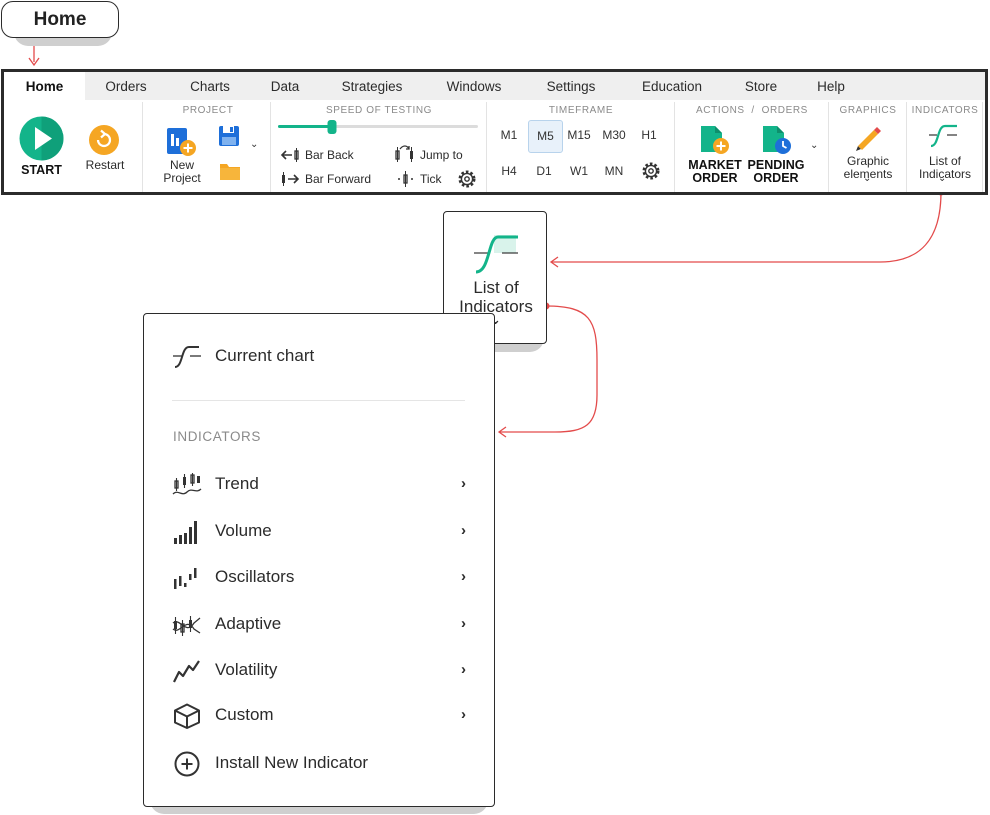  What do you see at coordinates (579, 171) in the screenshot?
I see `timeframe-w1: W1` at bounding box center [579, 171].